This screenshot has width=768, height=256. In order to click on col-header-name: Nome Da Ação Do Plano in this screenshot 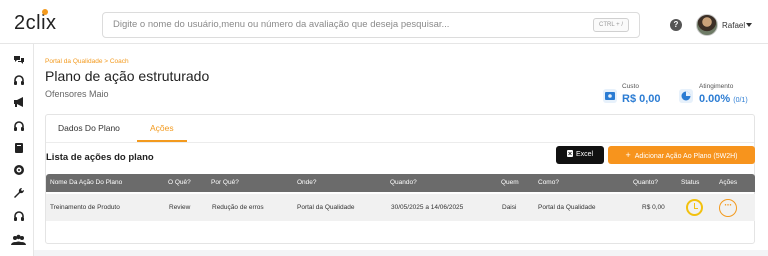, I will do `click(86, 182)`.